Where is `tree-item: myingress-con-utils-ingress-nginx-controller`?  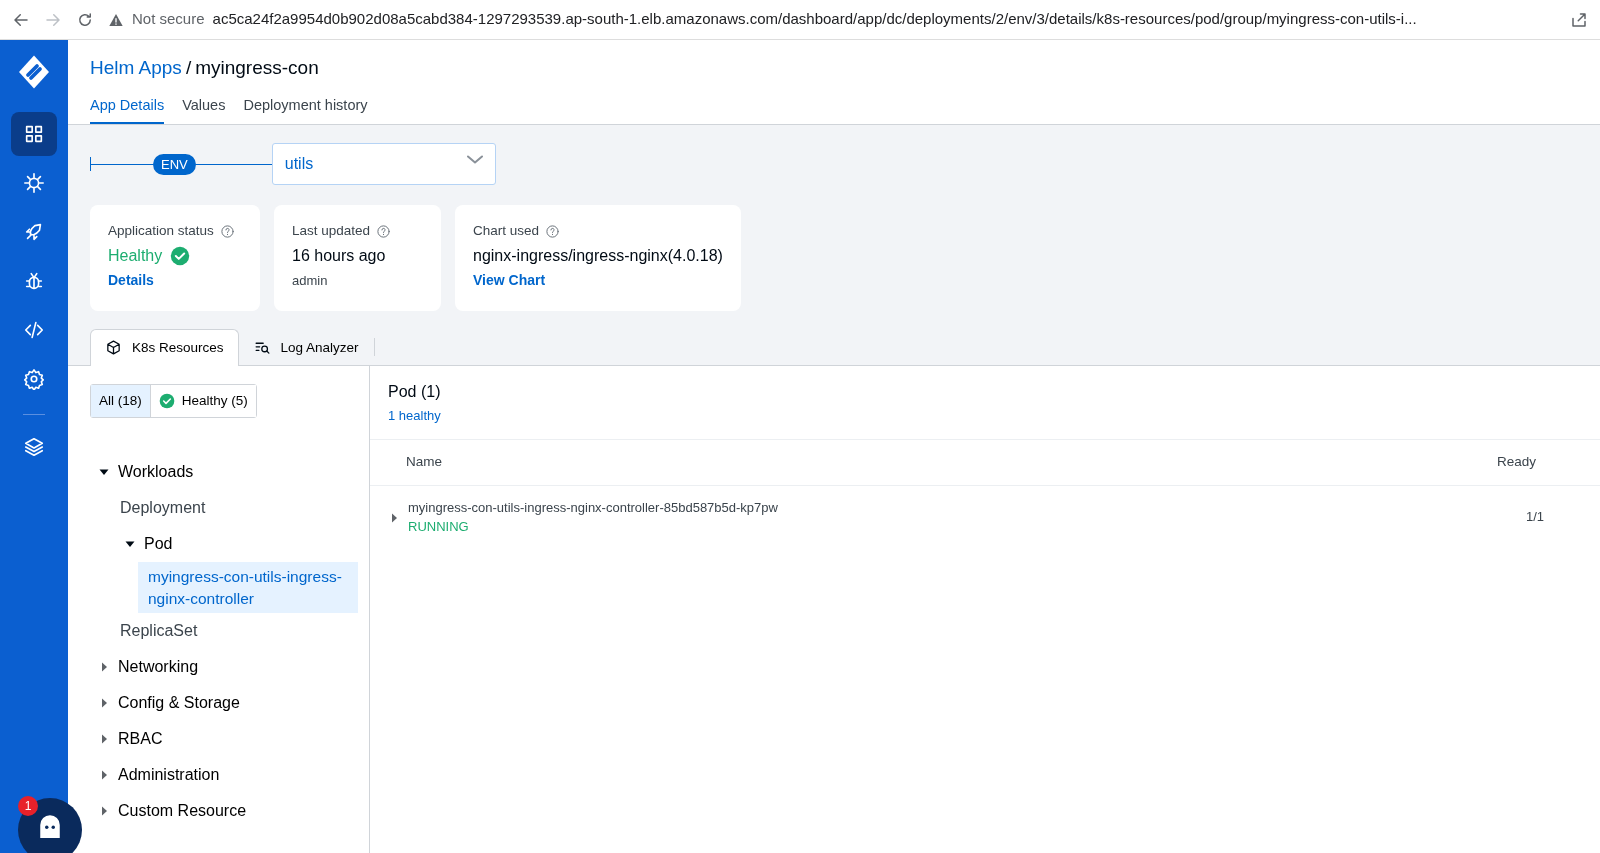 tree-item: myingress-con-utils-ingress-nginx-controller is located at coordinates (248, 588).